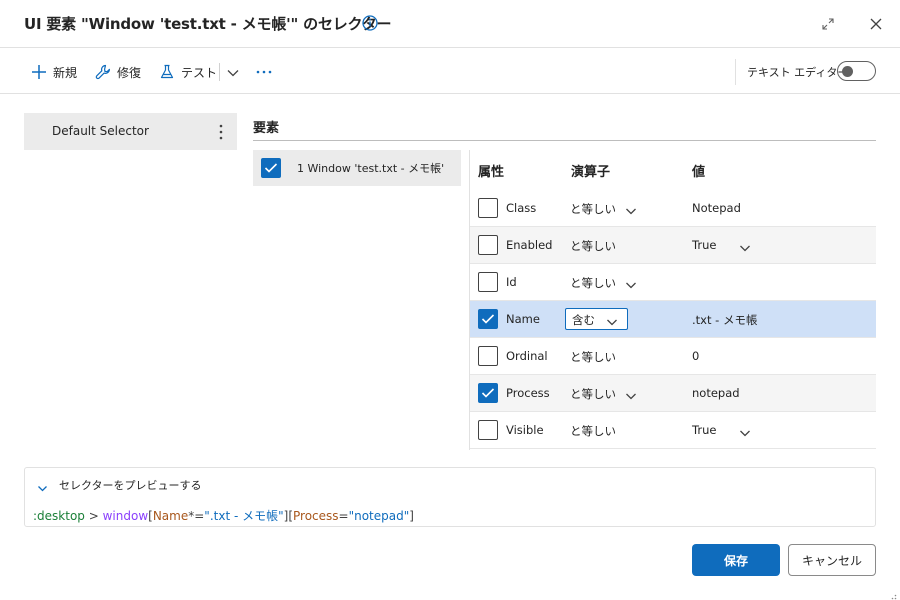  Describe the element at coordinates (511, 282) in the screenshot. I see `attribute-name: Id` at that location.